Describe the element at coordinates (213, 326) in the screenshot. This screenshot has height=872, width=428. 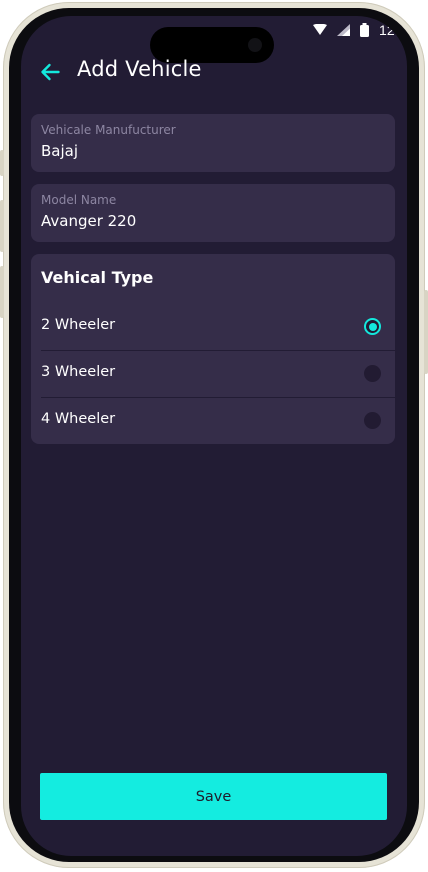
I see `vehicle-type-option-2-wheeler: 2 Wheeler` at that location.